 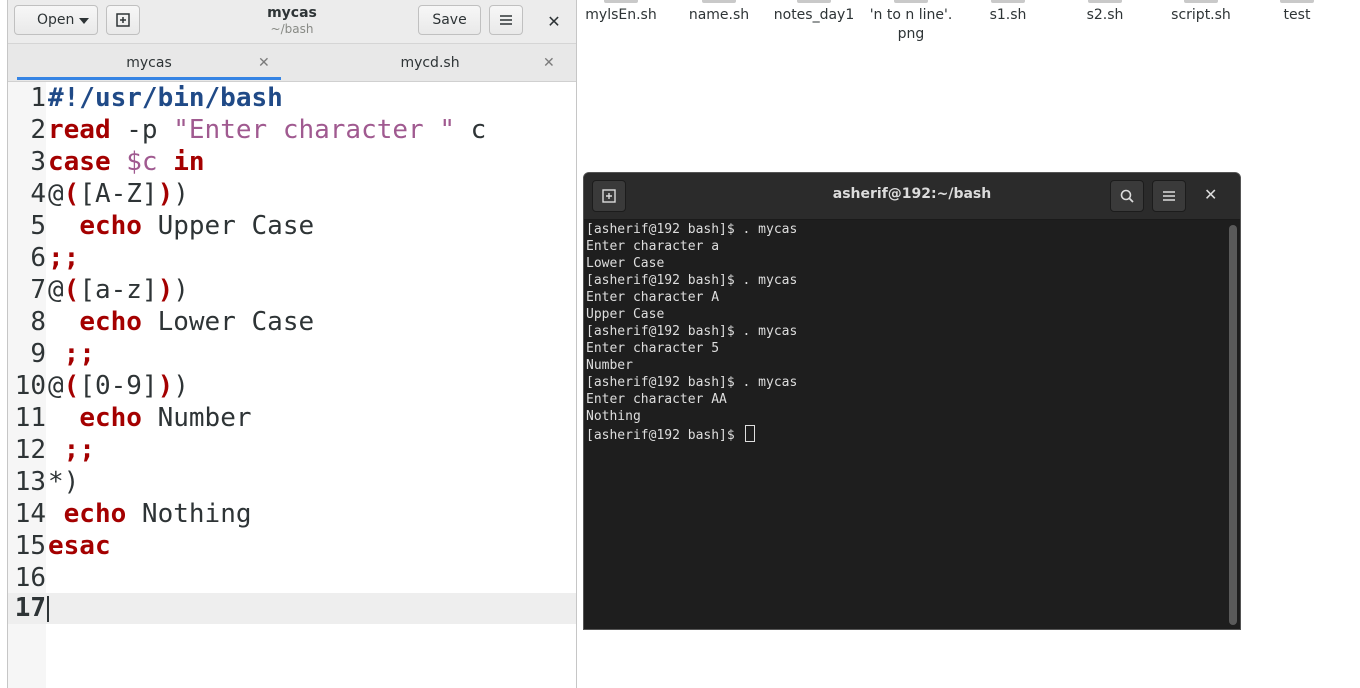 I want to click on terminal-scrollbar, so click(x=1233, y=425).